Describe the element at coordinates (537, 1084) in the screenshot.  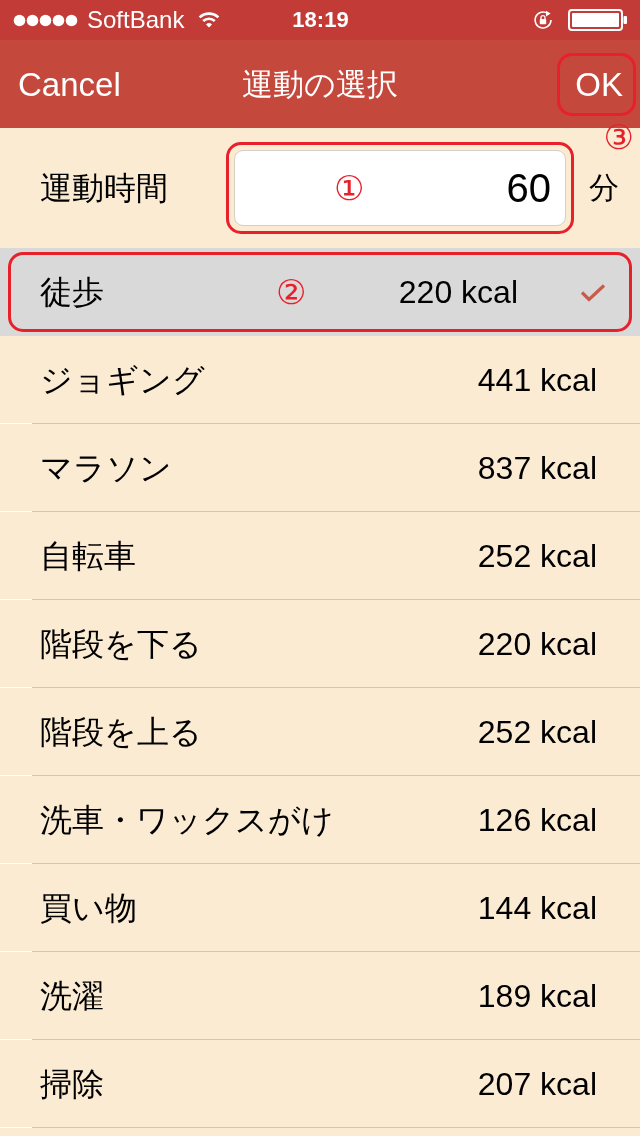
I see `calorie-value: 207 kcal` at that location.